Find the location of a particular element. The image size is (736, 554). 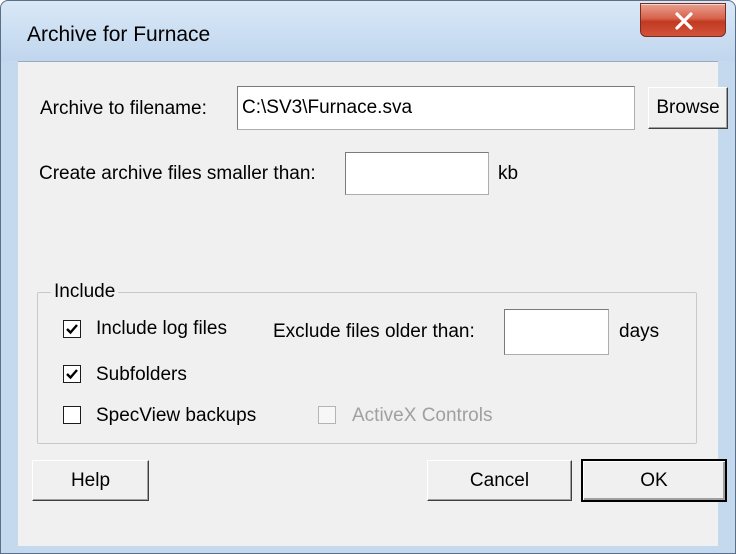

close-button is located at coordinates (683, 20).